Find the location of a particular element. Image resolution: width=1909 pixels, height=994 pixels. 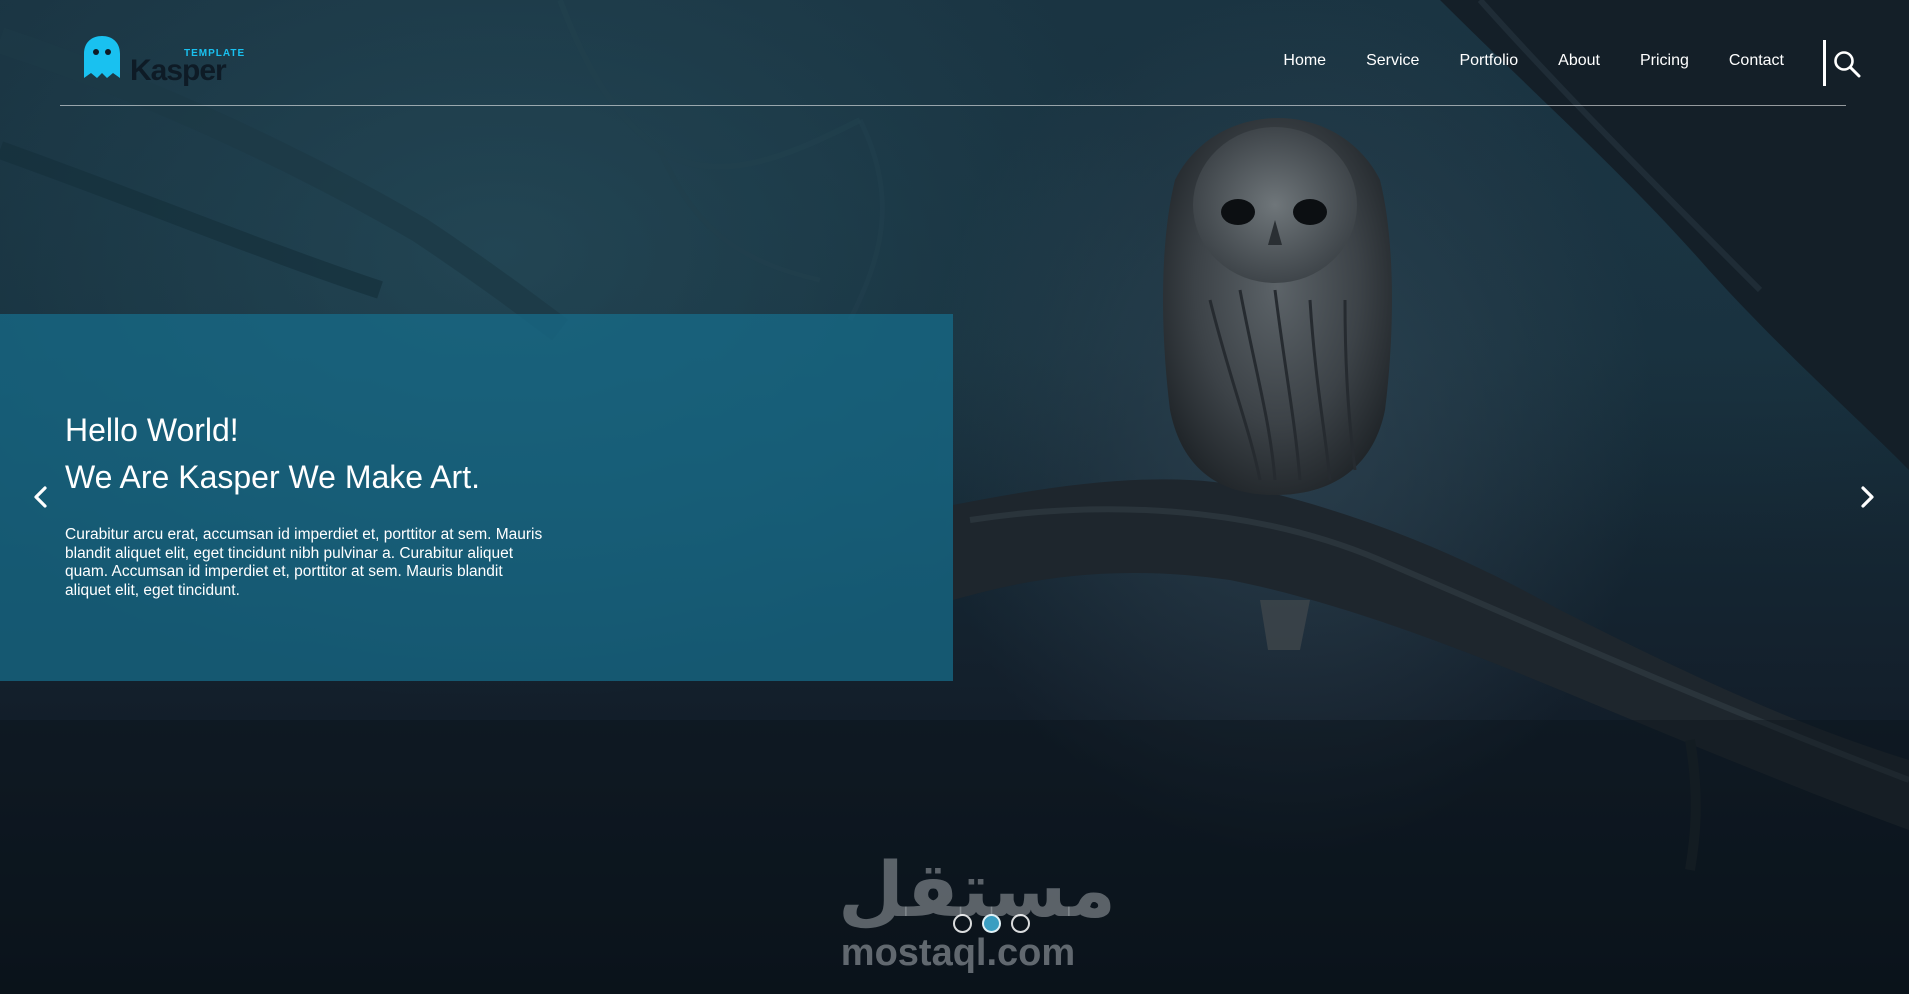

logo-tagline: TEMPLATE is located at coordinates (215, 53).